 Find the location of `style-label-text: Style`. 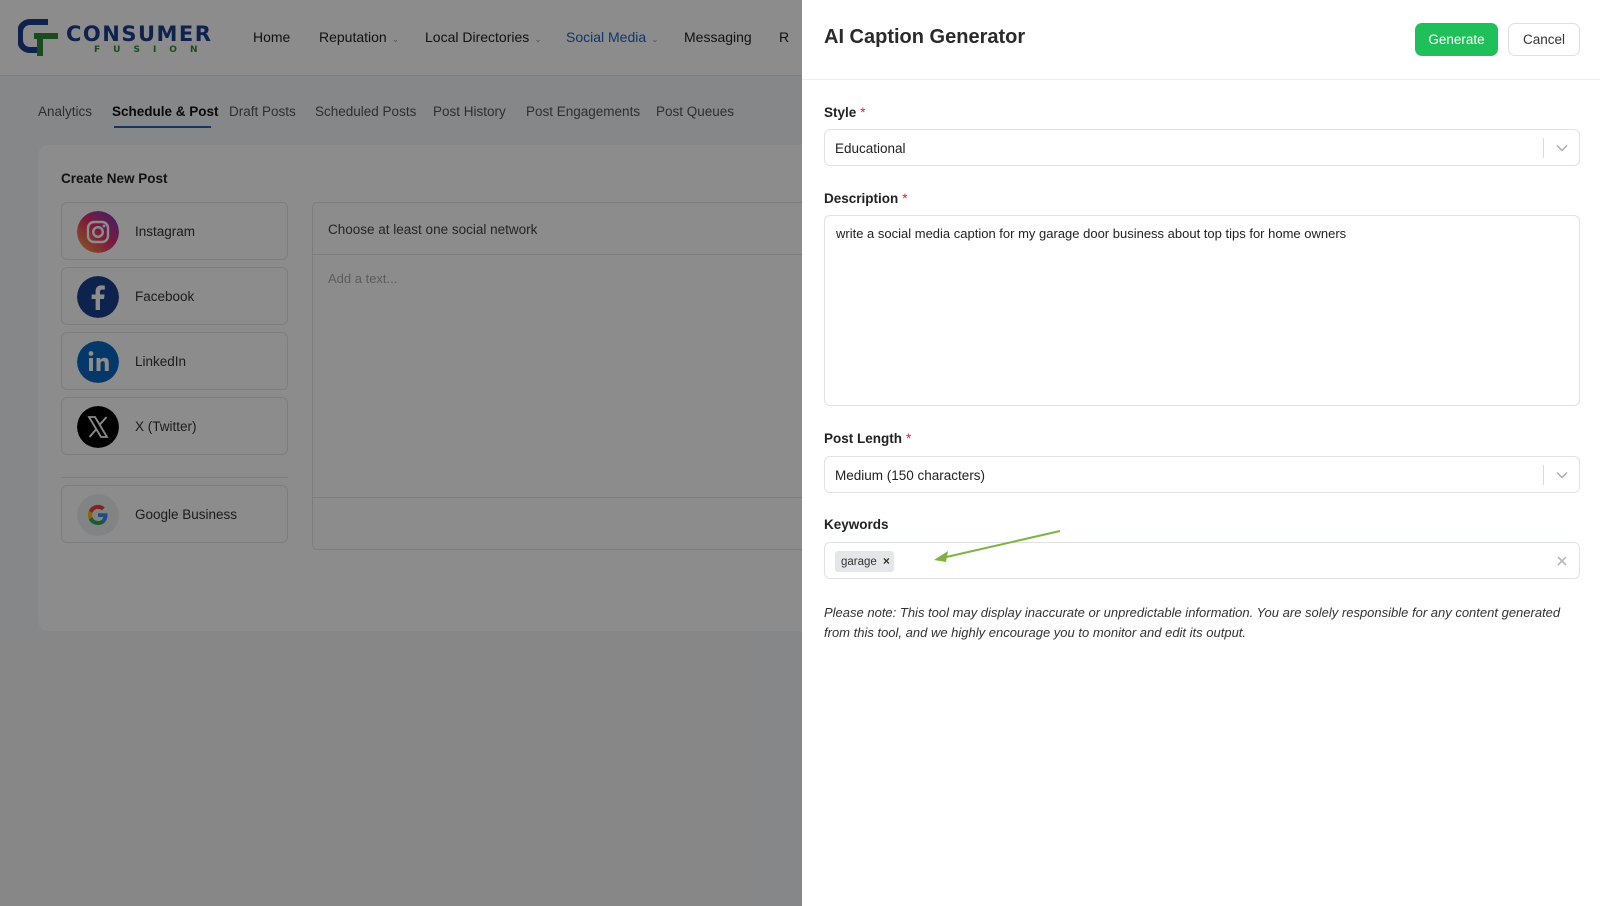

style-label-text: Style is located at coordinates (840, 112).